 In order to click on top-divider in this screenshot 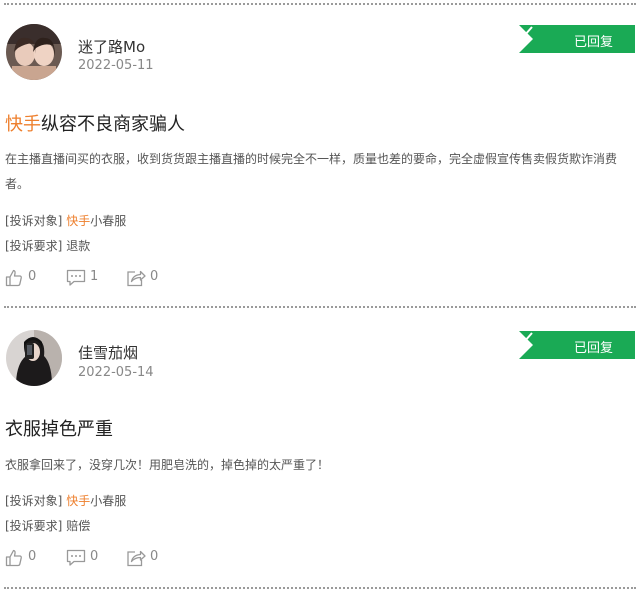, I will do `click(320, 4)`.